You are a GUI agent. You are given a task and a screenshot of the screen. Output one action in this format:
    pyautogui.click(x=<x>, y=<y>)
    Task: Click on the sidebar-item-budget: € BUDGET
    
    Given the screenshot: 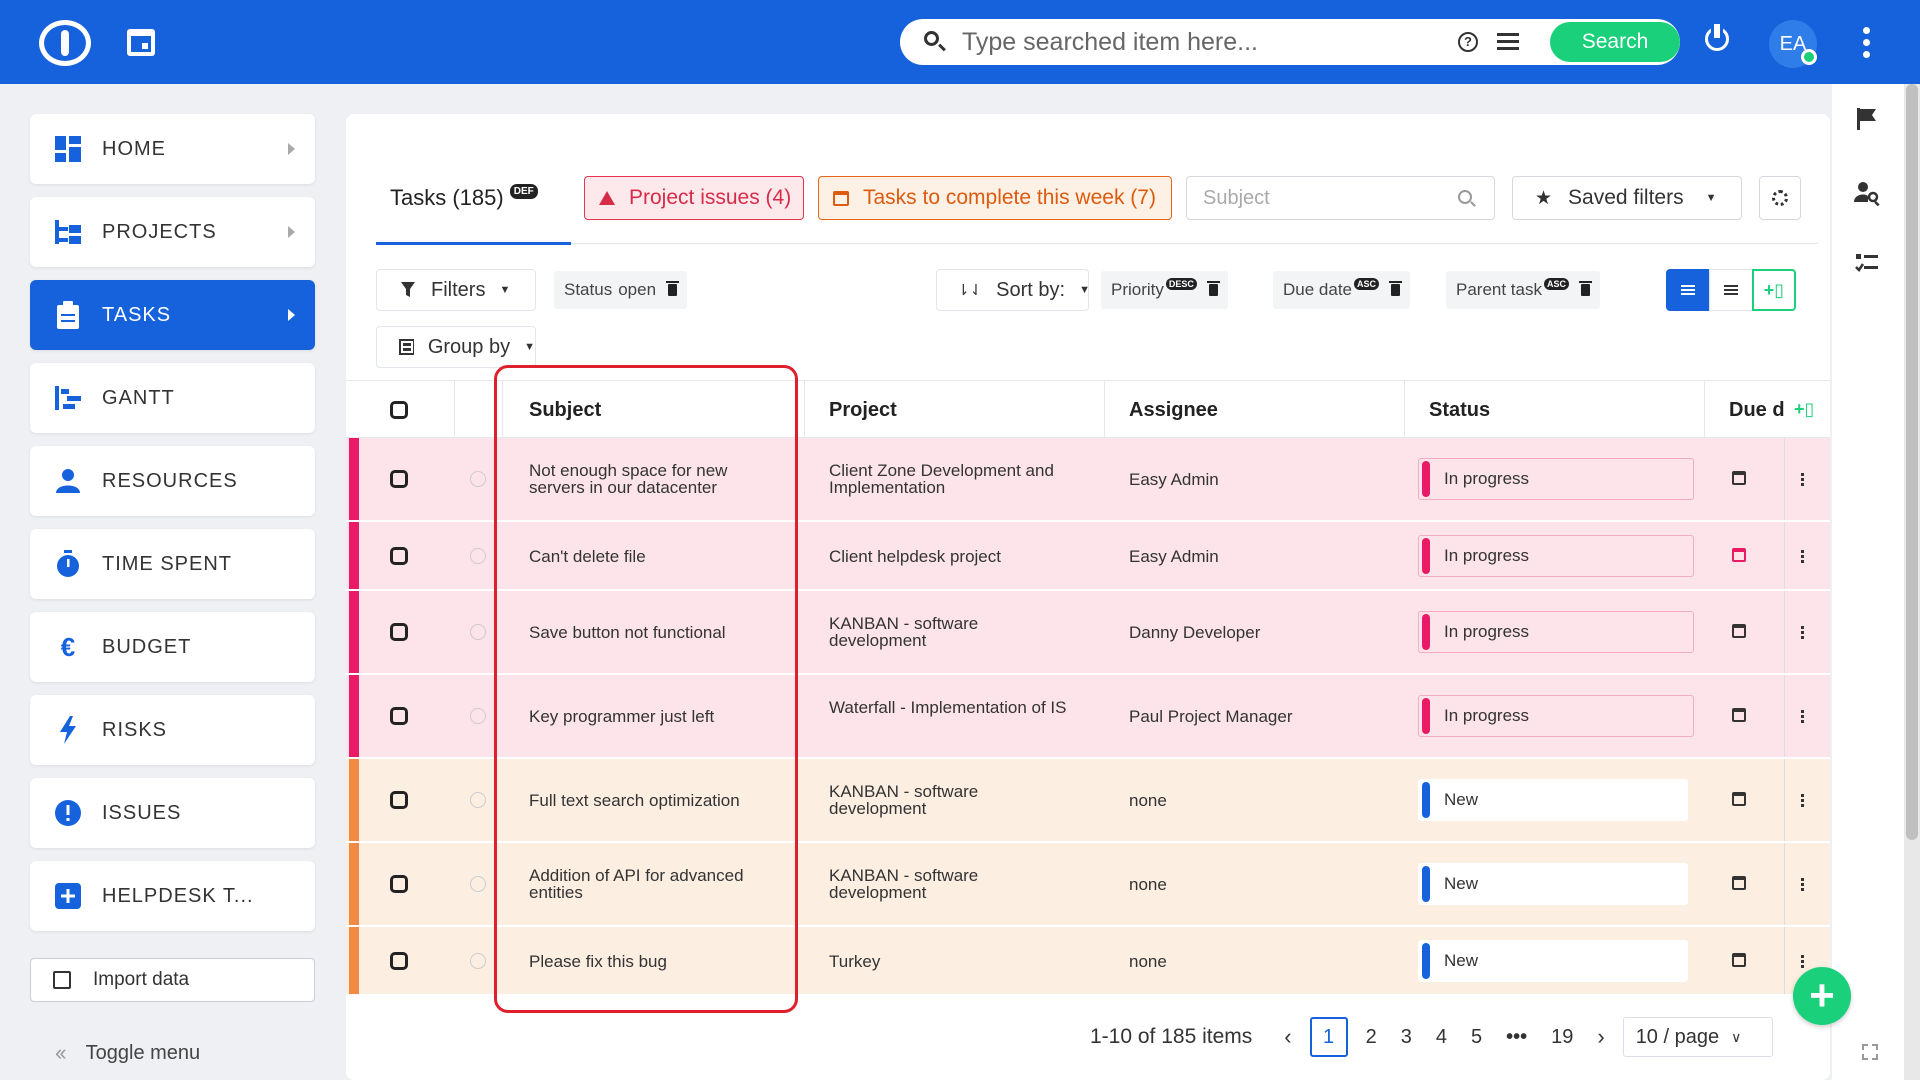 What is the action you would take?
    pyautogui.click(x=172, y=647)
    